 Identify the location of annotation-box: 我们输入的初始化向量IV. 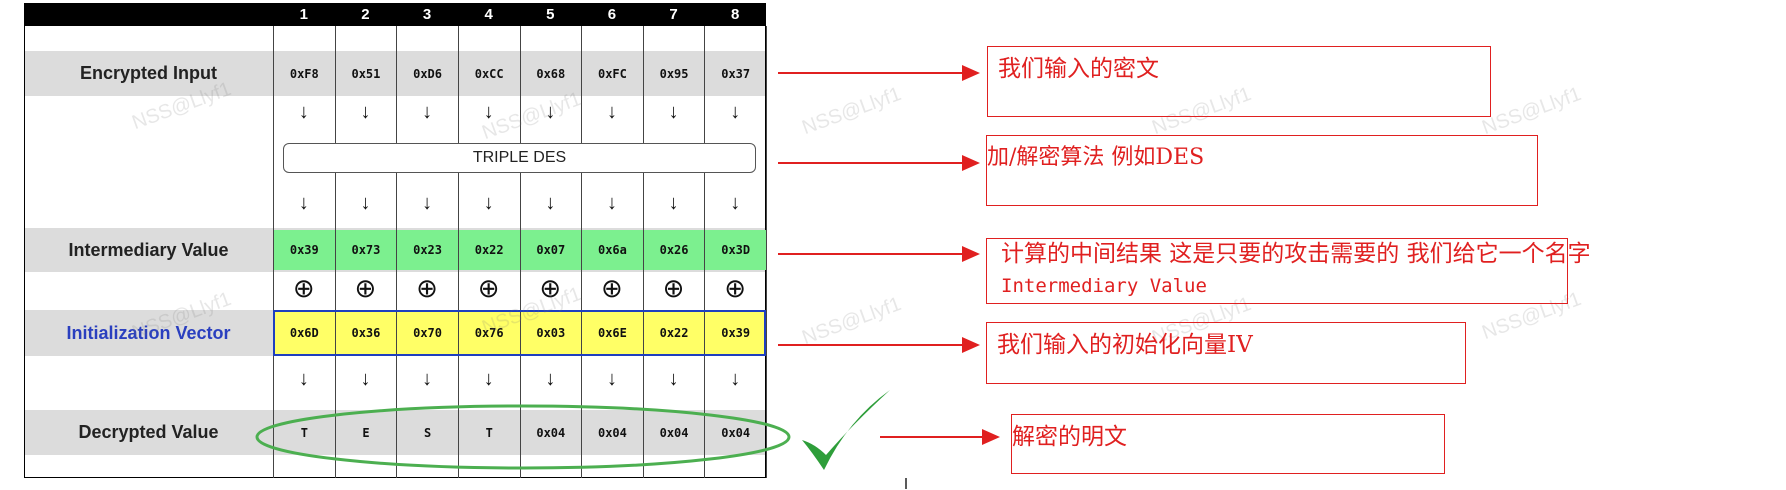
(1226, 353).